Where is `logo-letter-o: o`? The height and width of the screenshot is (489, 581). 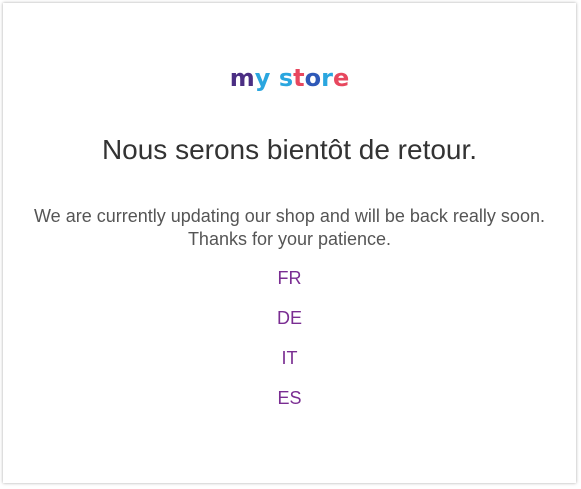
logo-letter-o: o is located at coordinates (313, 78).